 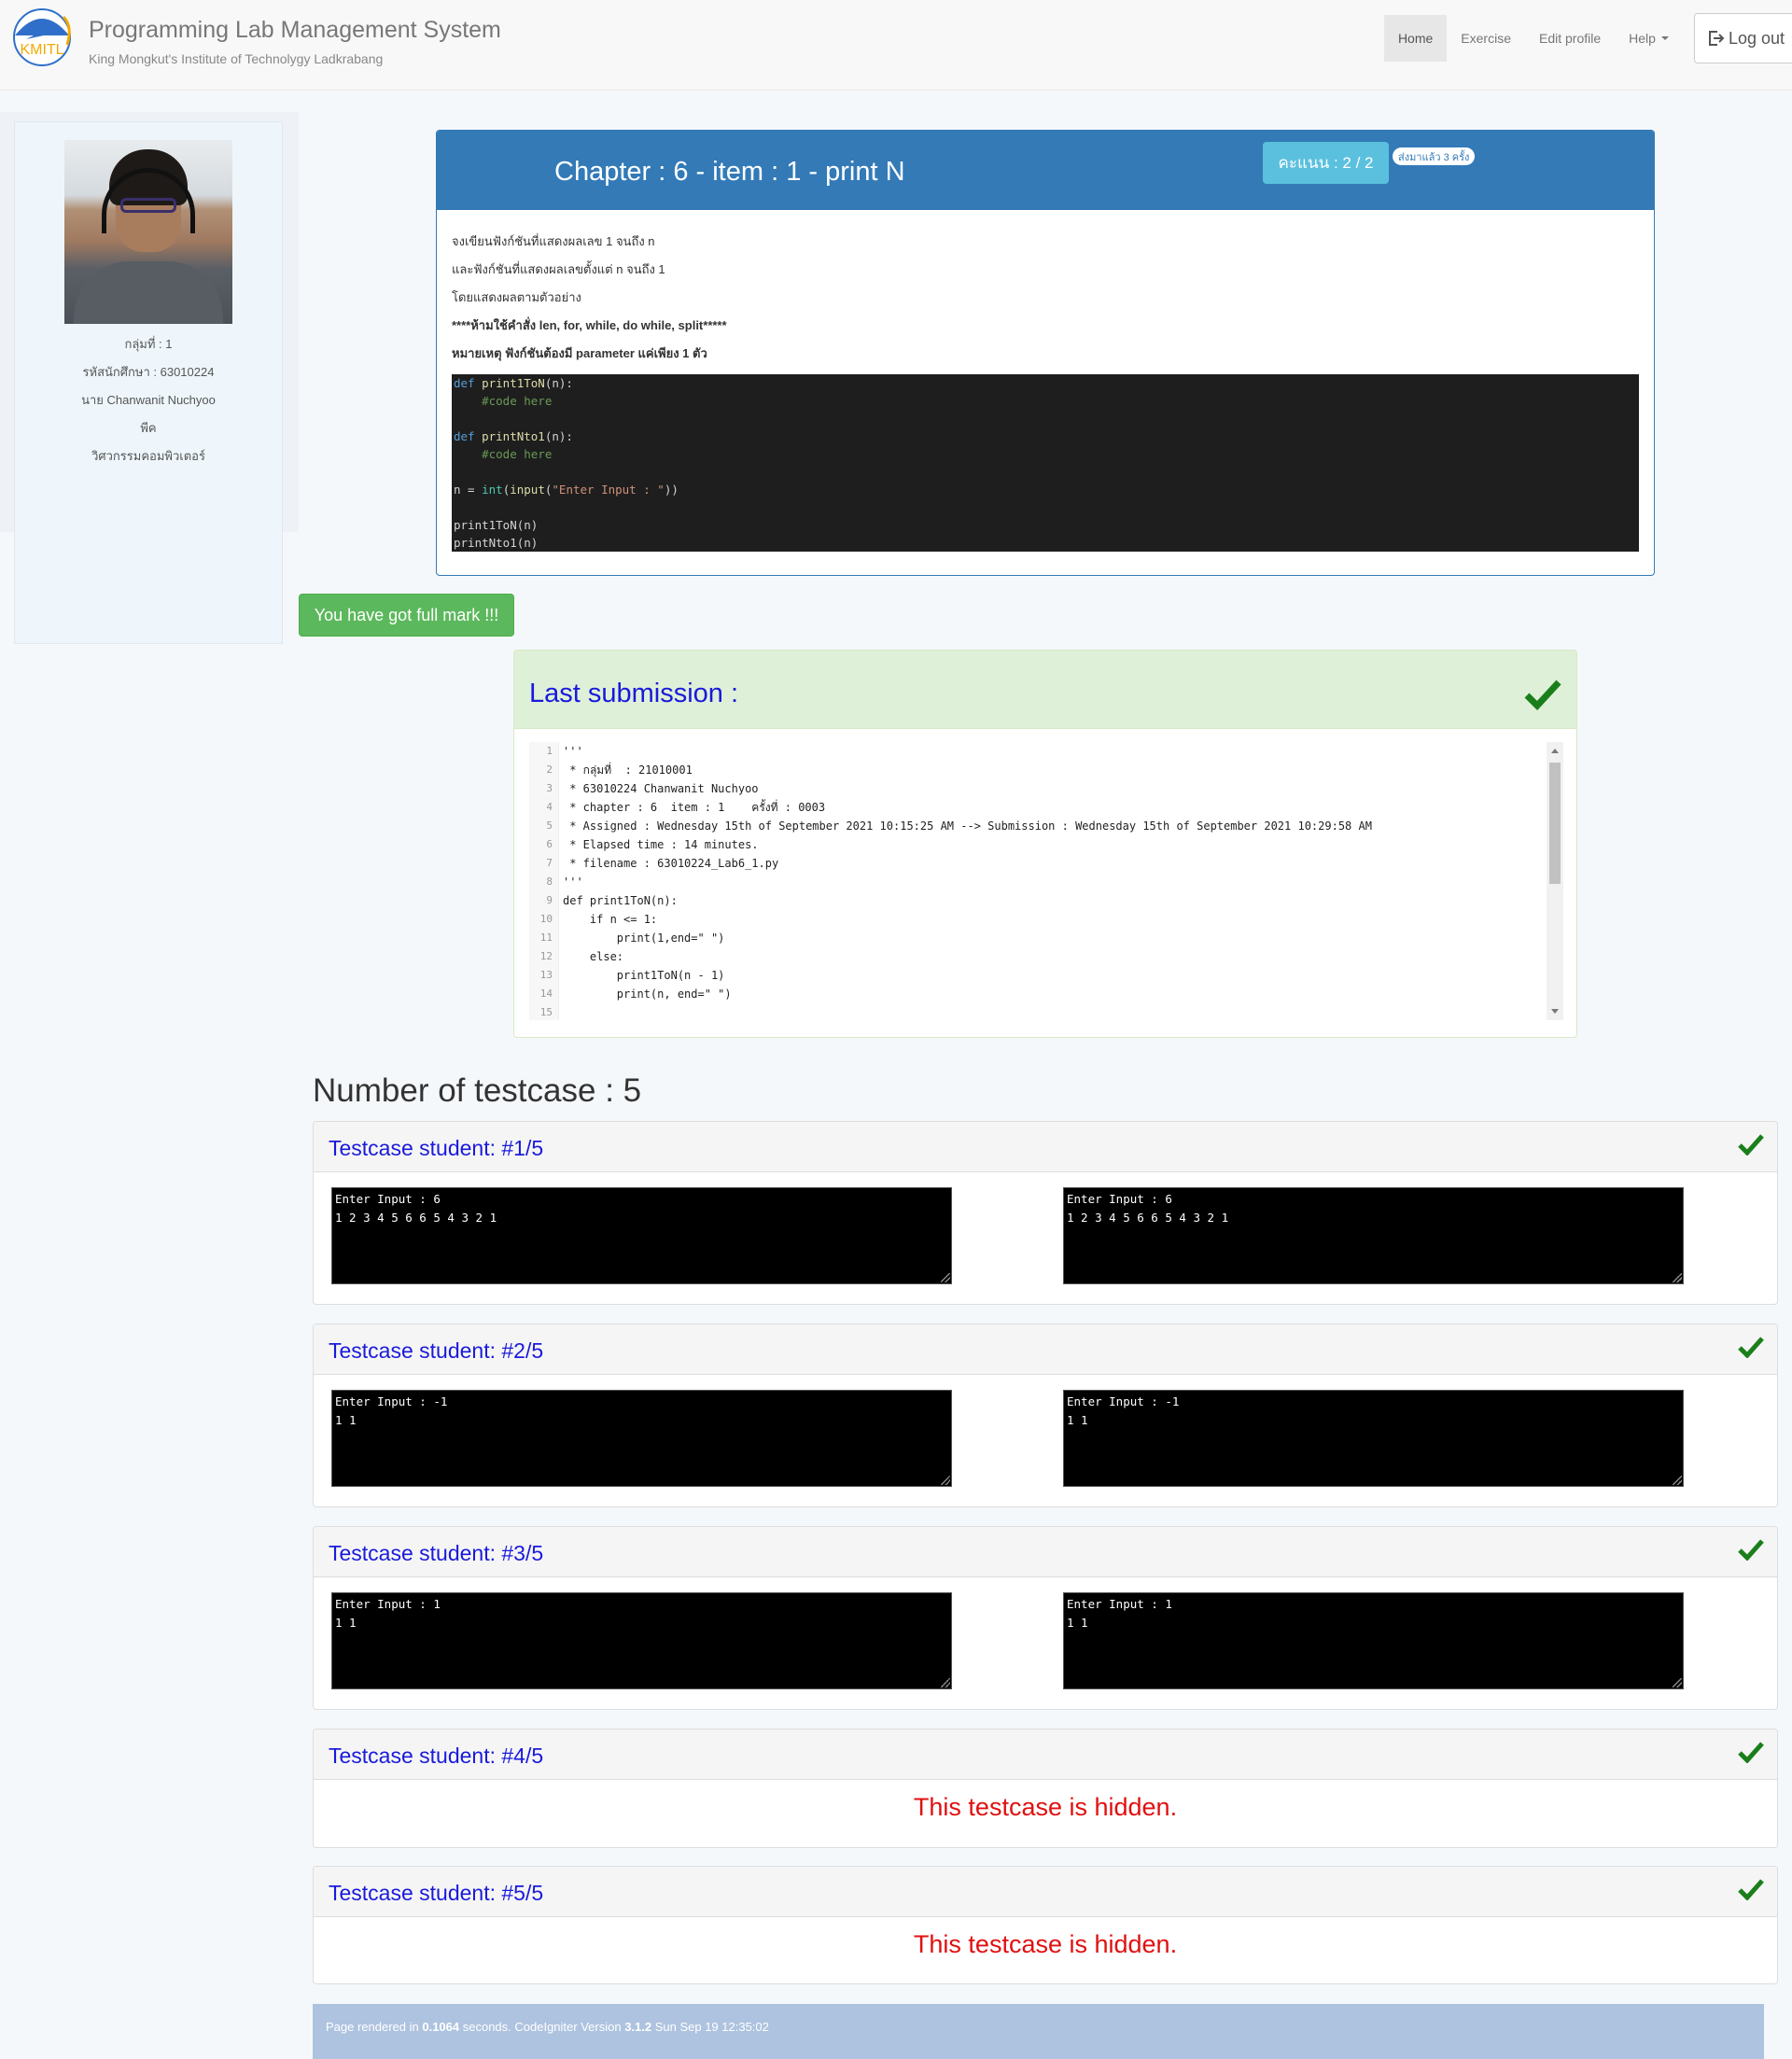 I want to click on last-submission-header: Last submission :, so click(x=1045, y=690).